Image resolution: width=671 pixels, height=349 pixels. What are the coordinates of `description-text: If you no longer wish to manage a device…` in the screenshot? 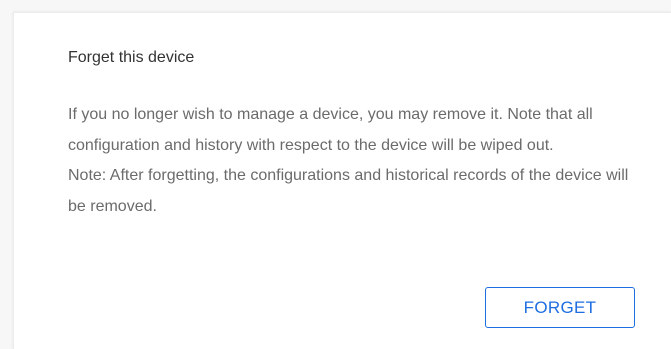 It's located at (330, 130).